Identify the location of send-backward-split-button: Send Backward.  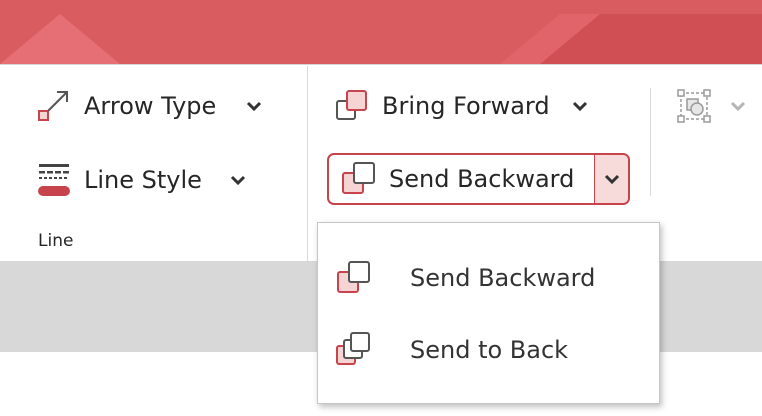
(478, 179).